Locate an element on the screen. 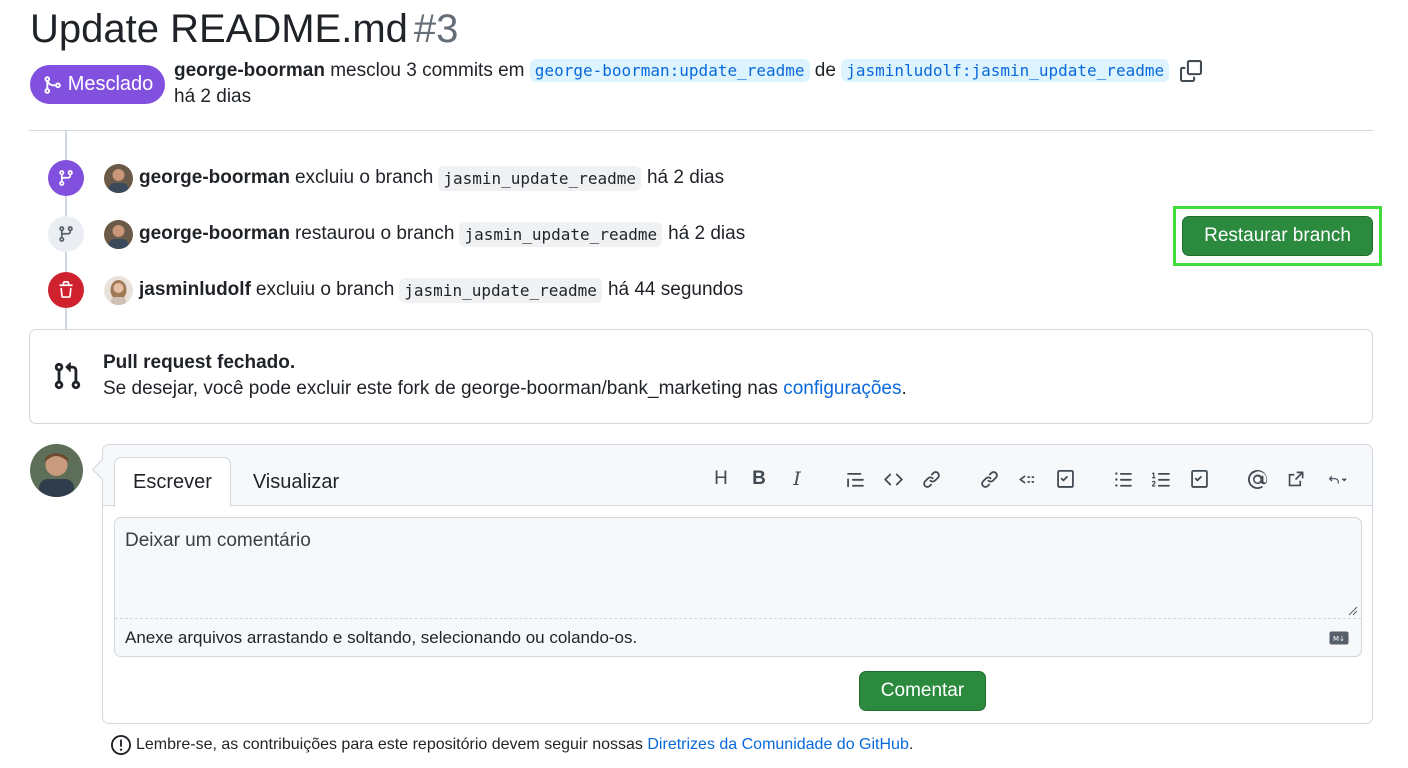 Image resolution: width=1408 pixels, height=768 pixels. git-merge-icon is located at coordinates (52, 84).